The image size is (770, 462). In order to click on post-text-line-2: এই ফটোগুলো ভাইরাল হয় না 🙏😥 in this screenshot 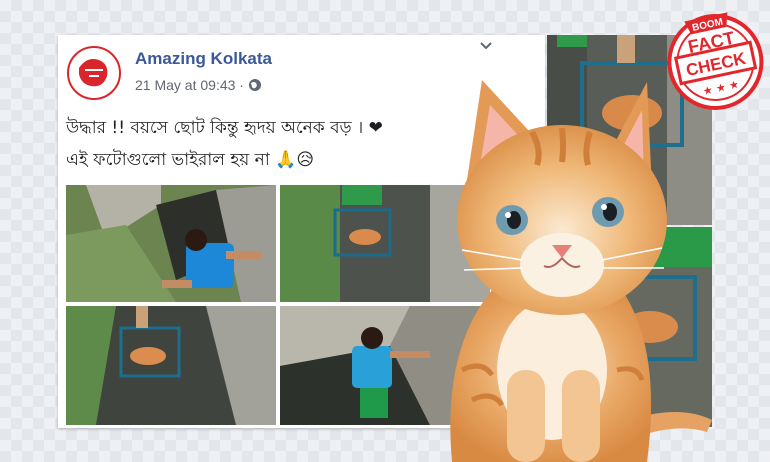, I will do `click(190, 160)`.